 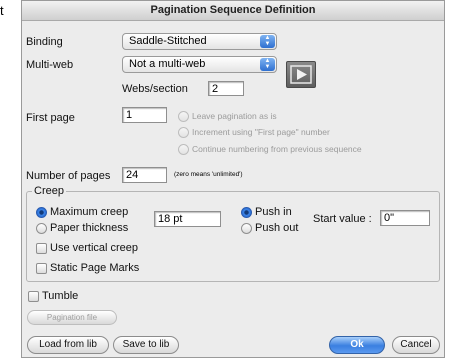 What do you see at coordinates (167, 64) in the screenshot?
I see `multiweb-value: Not a multi-web` at bounding box center [167, 64].